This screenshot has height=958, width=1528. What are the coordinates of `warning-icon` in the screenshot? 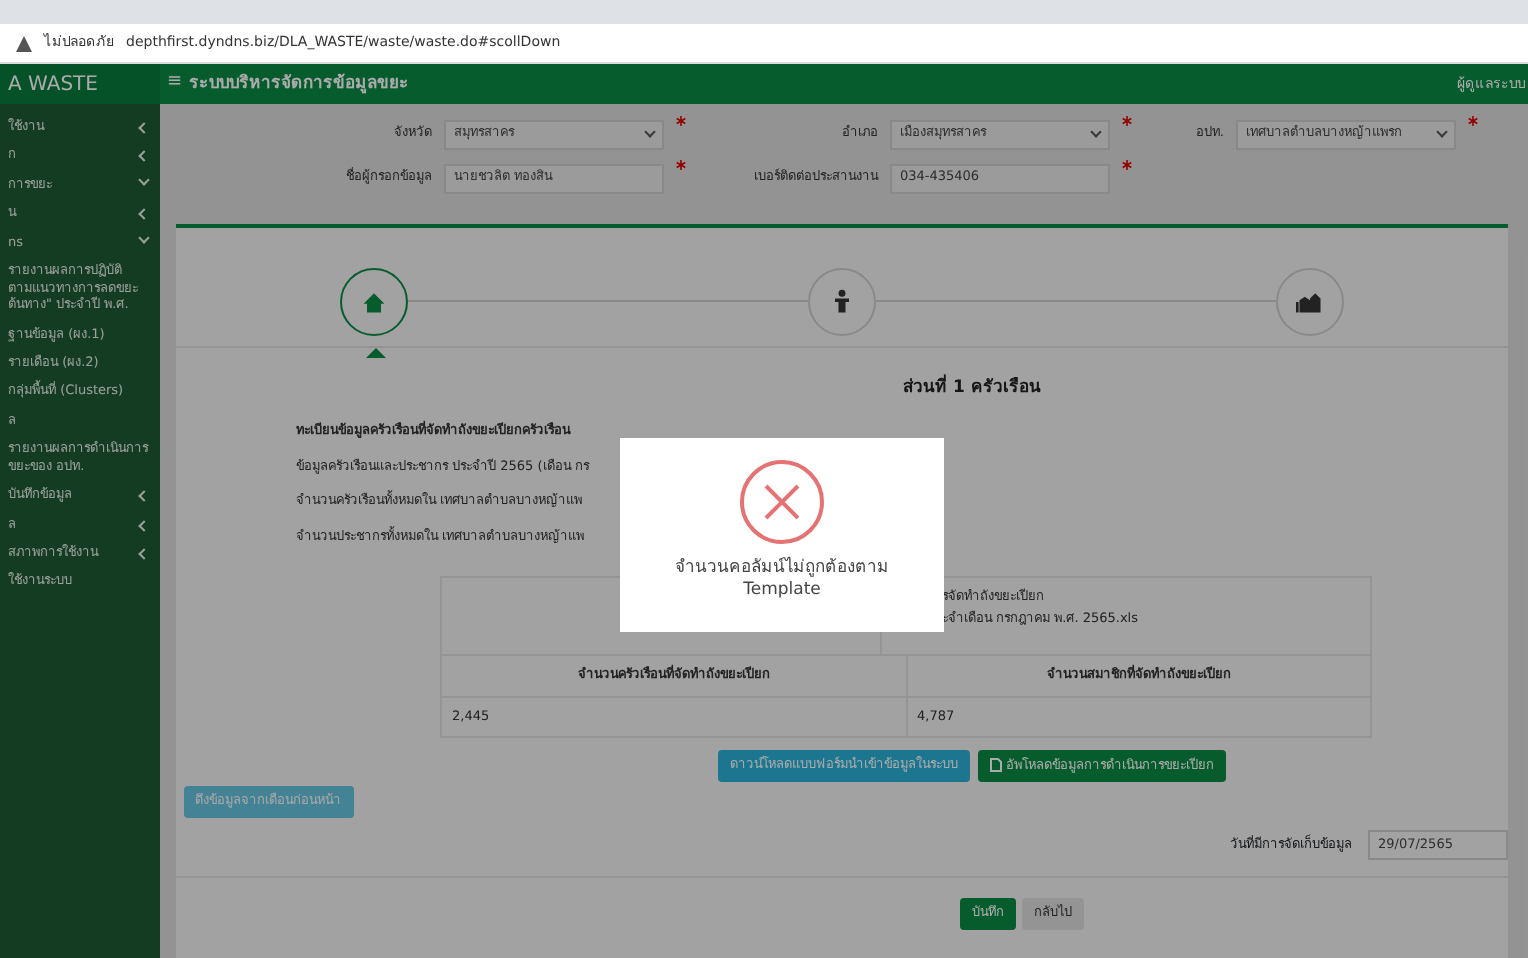 It's located at (24, 43).